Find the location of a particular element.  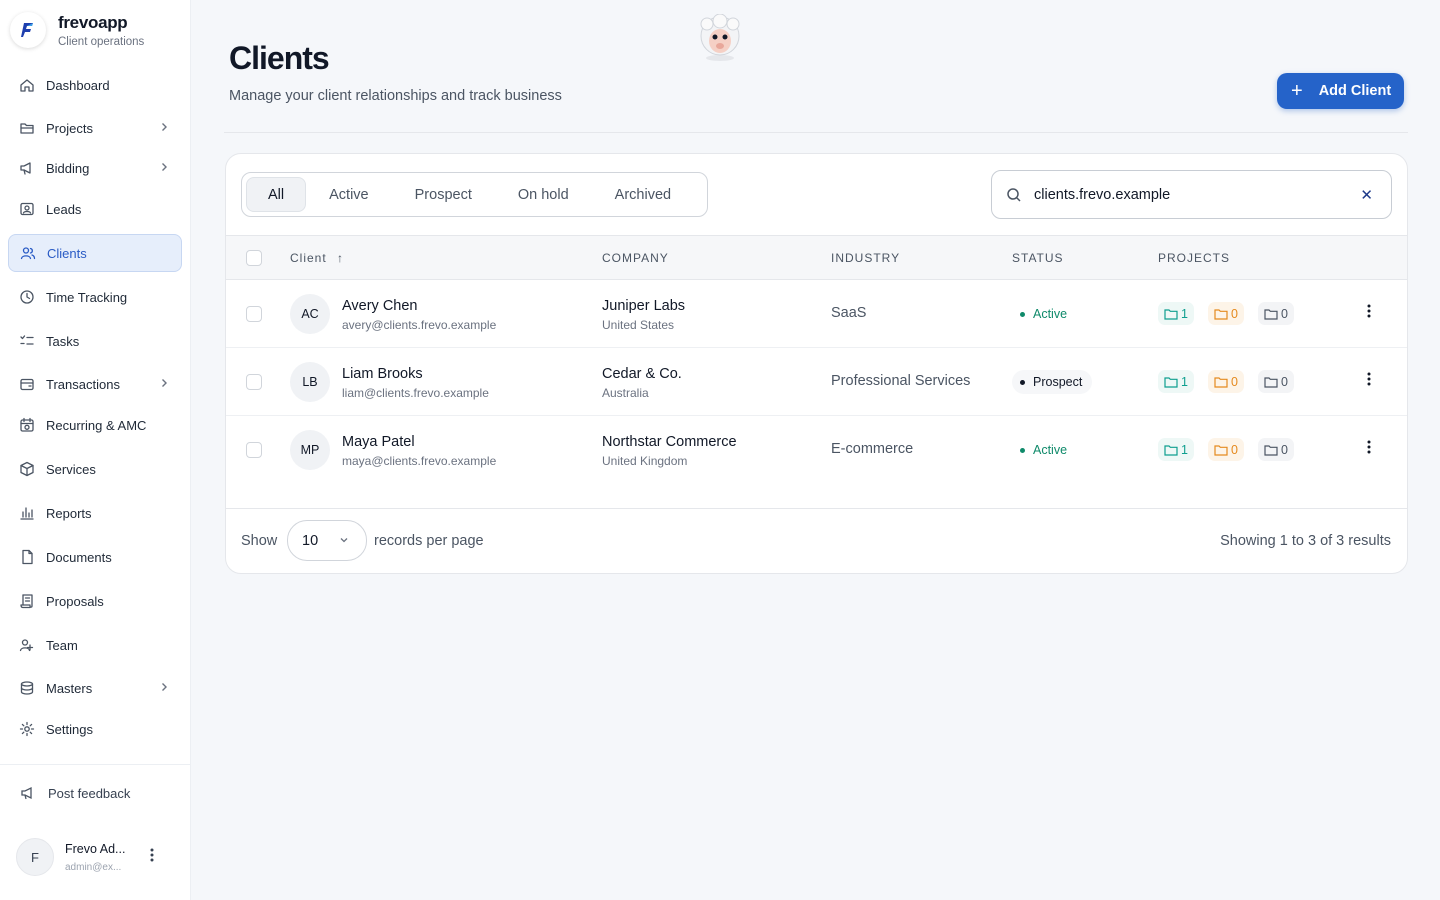

avatar: F is located at coordinates (35, 857).